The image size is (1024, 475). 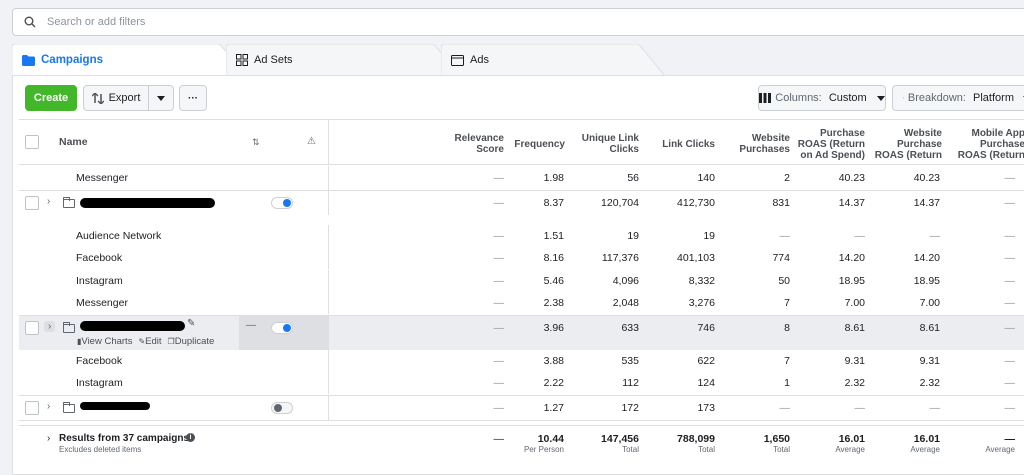 What do you see at coordinates (682, 449) in the screenshot?
I see `totals-link-clicks-sub: Total` at bounding box center [682, 449].